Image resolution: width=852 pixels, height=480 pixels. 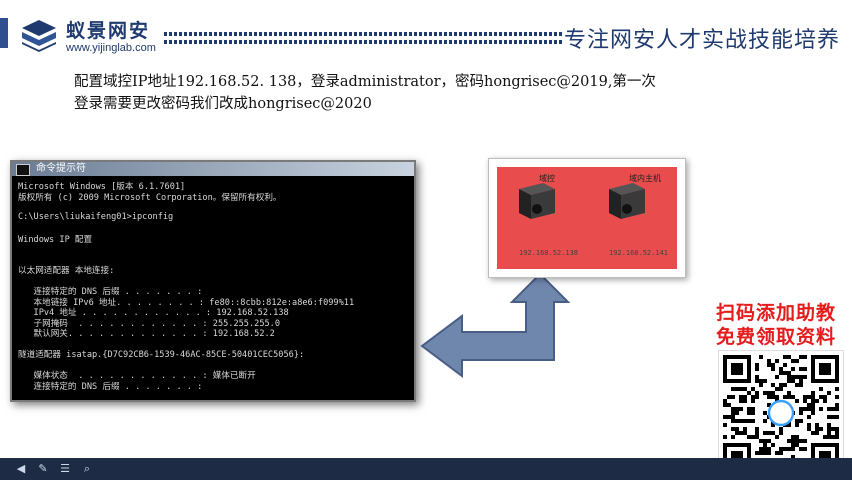 I want to click on promo-line-1: 扫码添加助教, so click(x=776, y=313).